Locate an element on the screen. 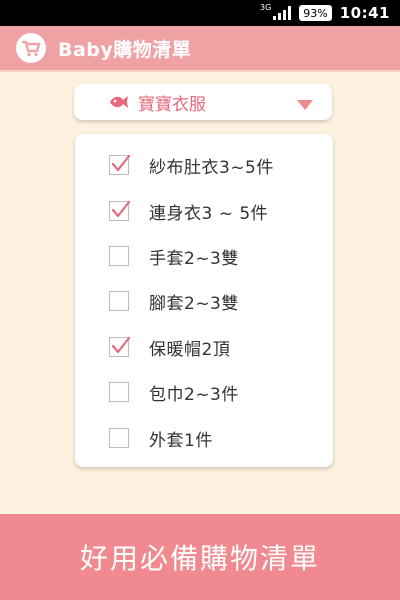 The height and width of the screenshot is (600, 400). checklist-item-2: 手套2~3雙 is located at coordinates (174, 256).